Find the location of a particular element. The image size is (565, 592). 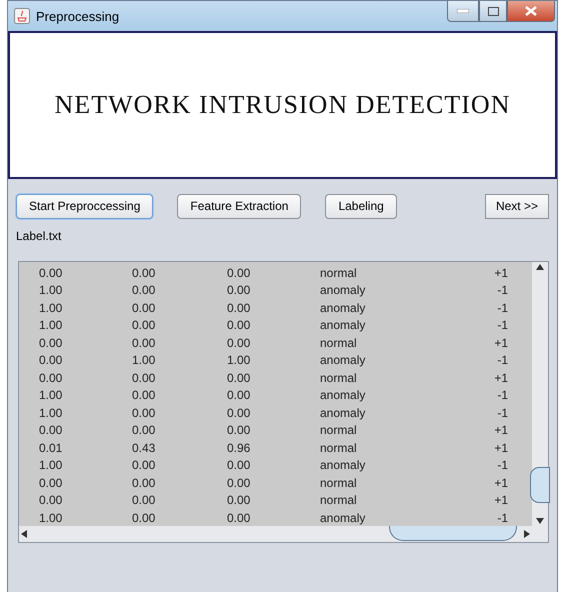

minimize-icon is located at coordinates (463, 11).